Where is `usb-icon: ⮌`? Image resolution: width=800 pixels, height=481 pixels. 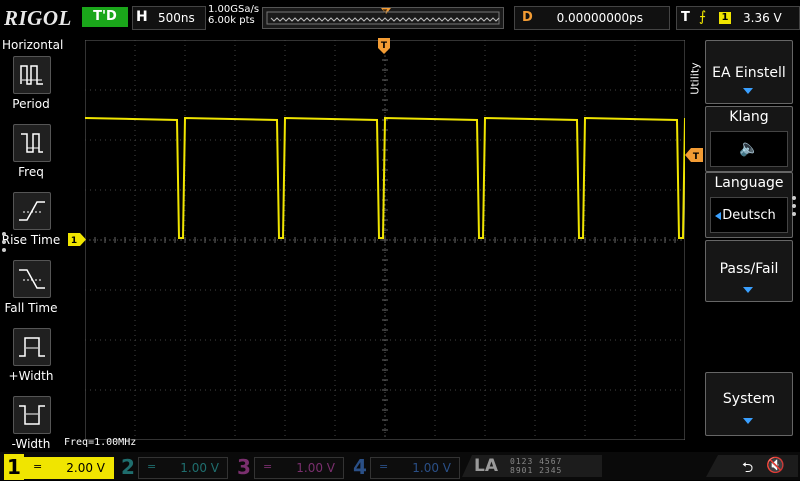 usb-icon: ⮌ is located at coordinates (748, 468).